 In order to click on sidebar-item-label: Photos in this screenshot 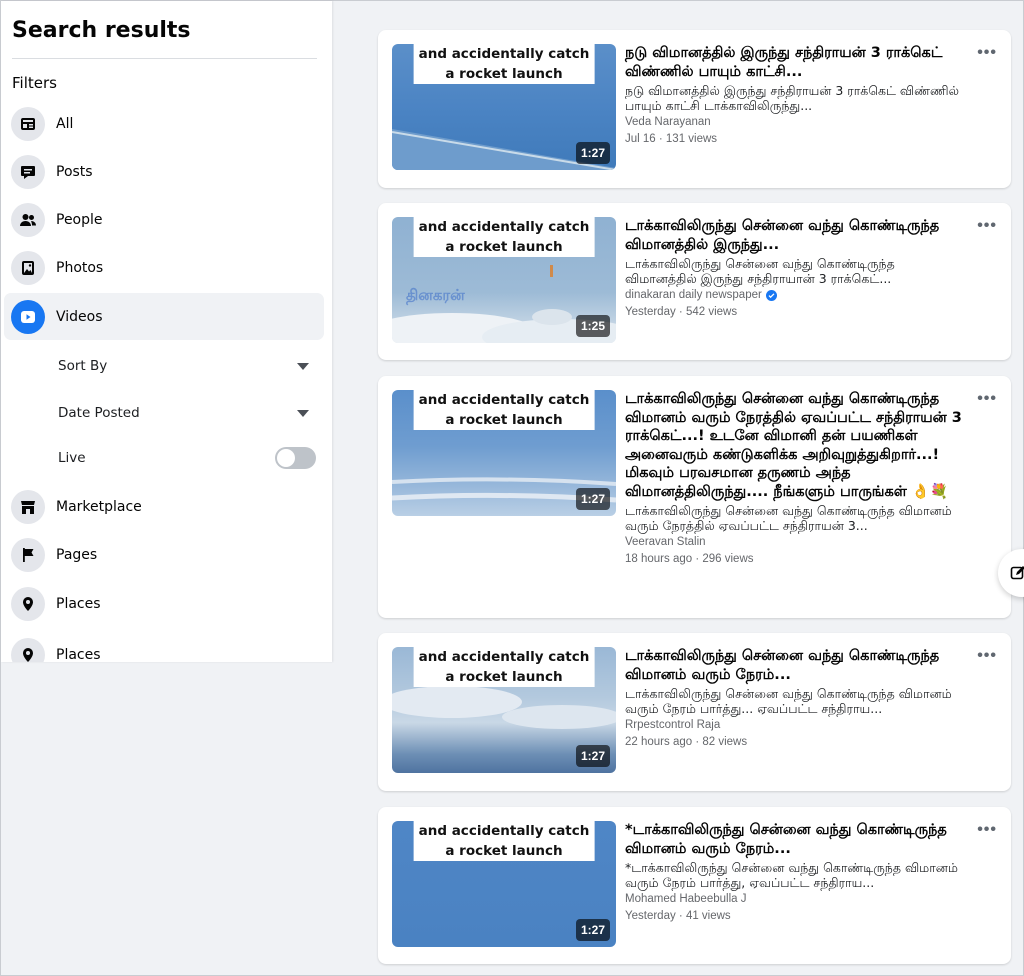, I will do `click(80, 267)`.